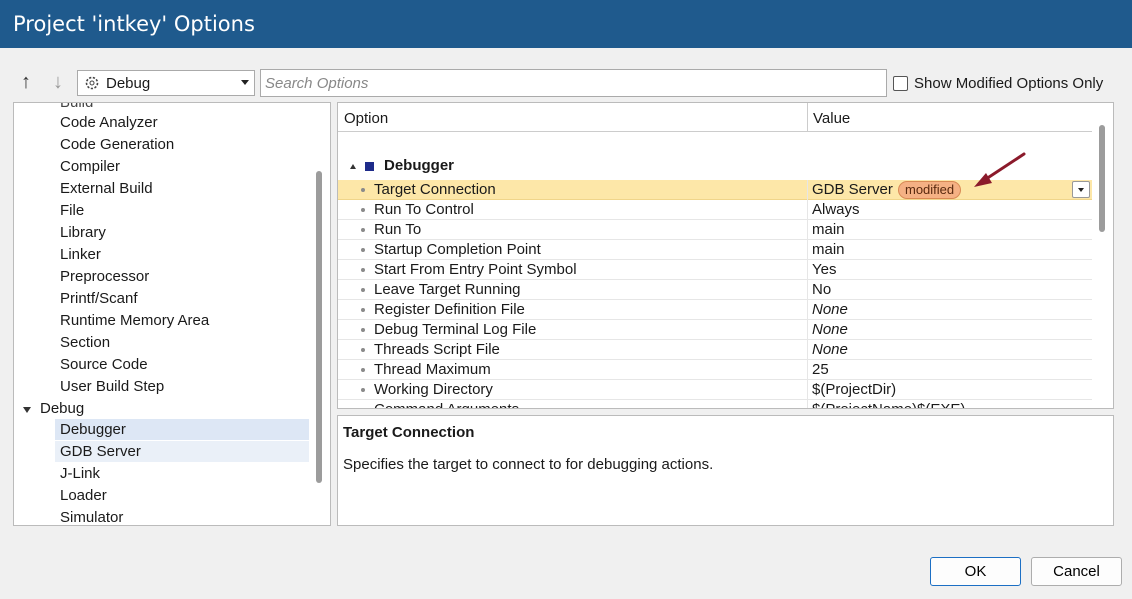 This screenshot has height=599, width=1132. Describe the element at coordinates (26, 83) in the screenshot. I see `arrow-up-icon: ↑` at that location.